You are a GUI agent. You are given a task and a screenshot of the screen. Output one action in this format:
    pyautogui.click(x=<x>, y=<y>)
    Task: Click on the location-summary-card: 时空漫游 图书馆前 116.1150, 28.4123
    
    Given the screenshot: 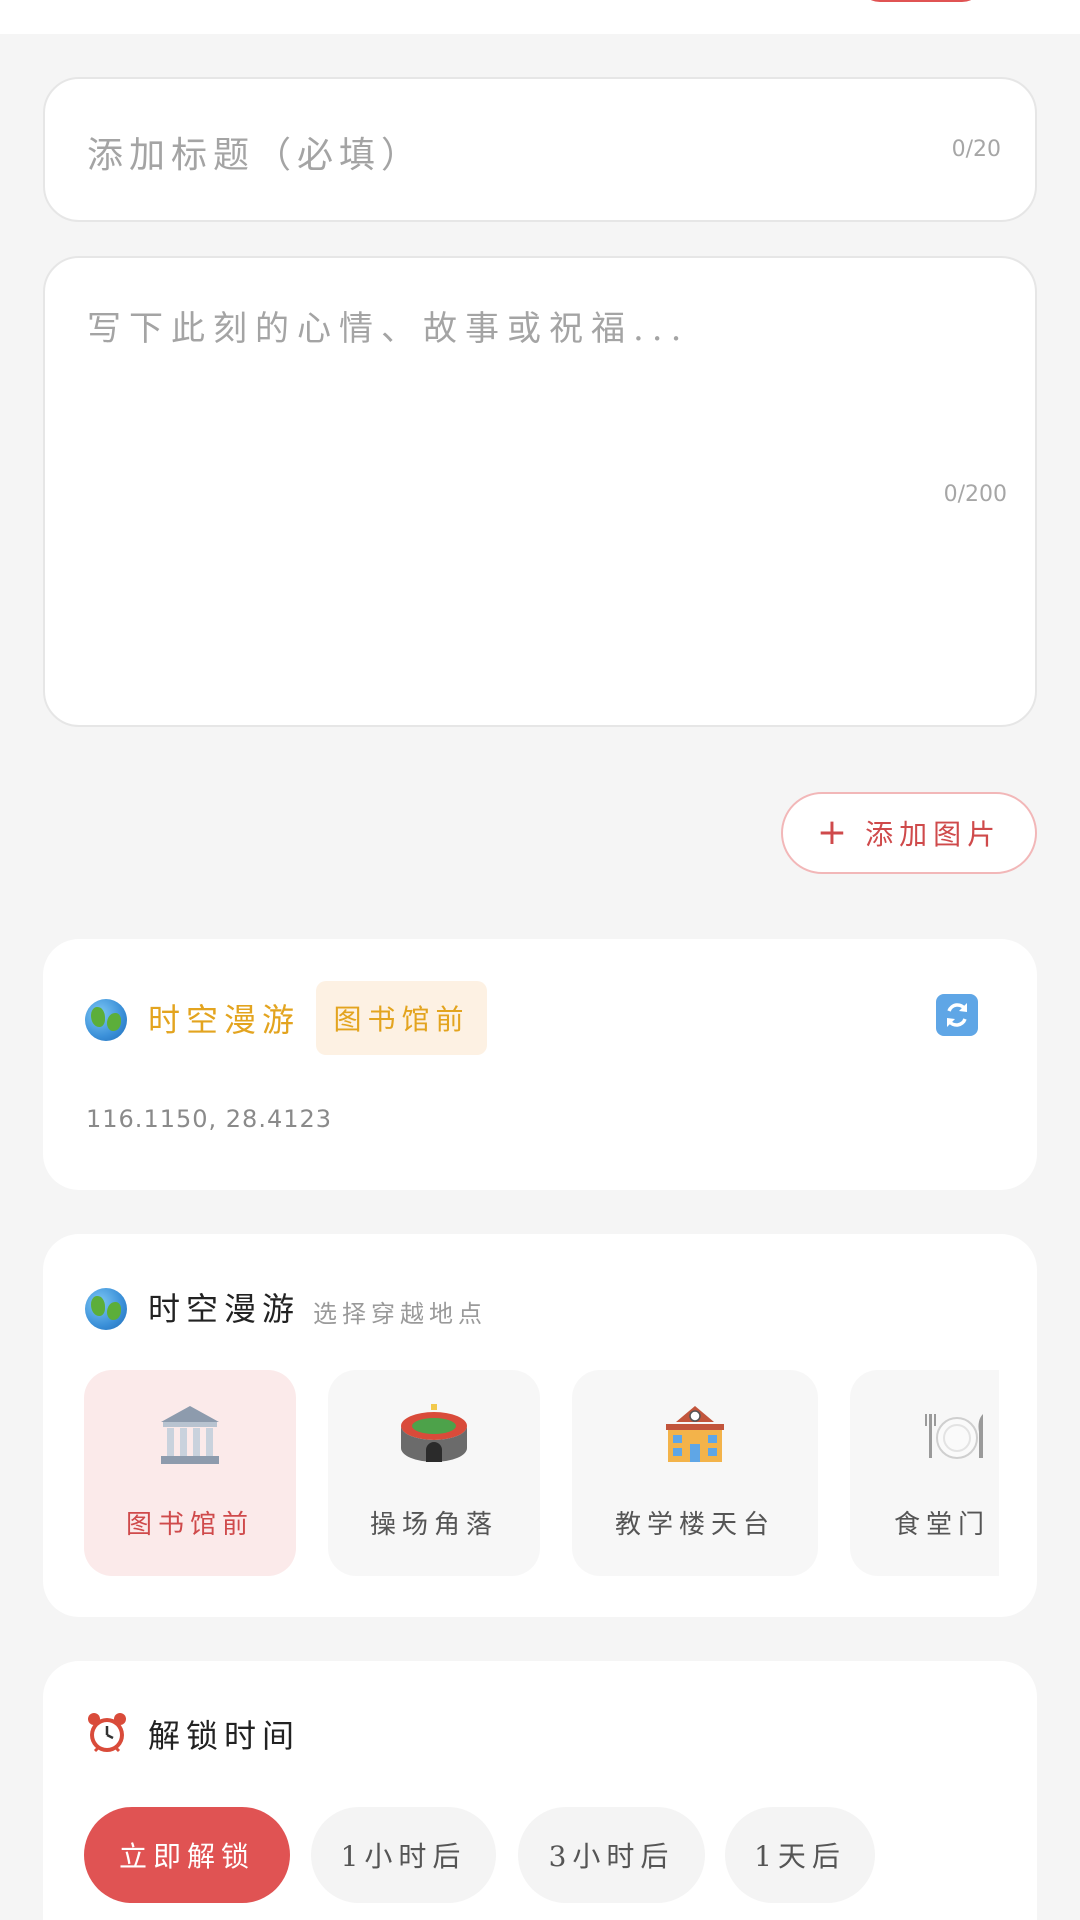 What is the action you would take?
    pyautogui.click(x=540, y=1064)
    